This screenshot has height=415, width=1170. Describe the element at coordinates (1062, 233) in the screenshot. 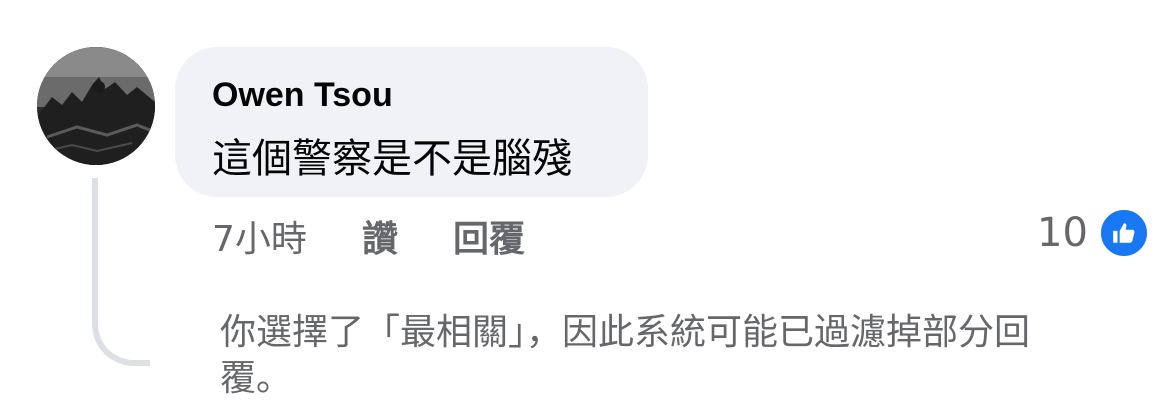

I see `reaction-count: 10` at that location.